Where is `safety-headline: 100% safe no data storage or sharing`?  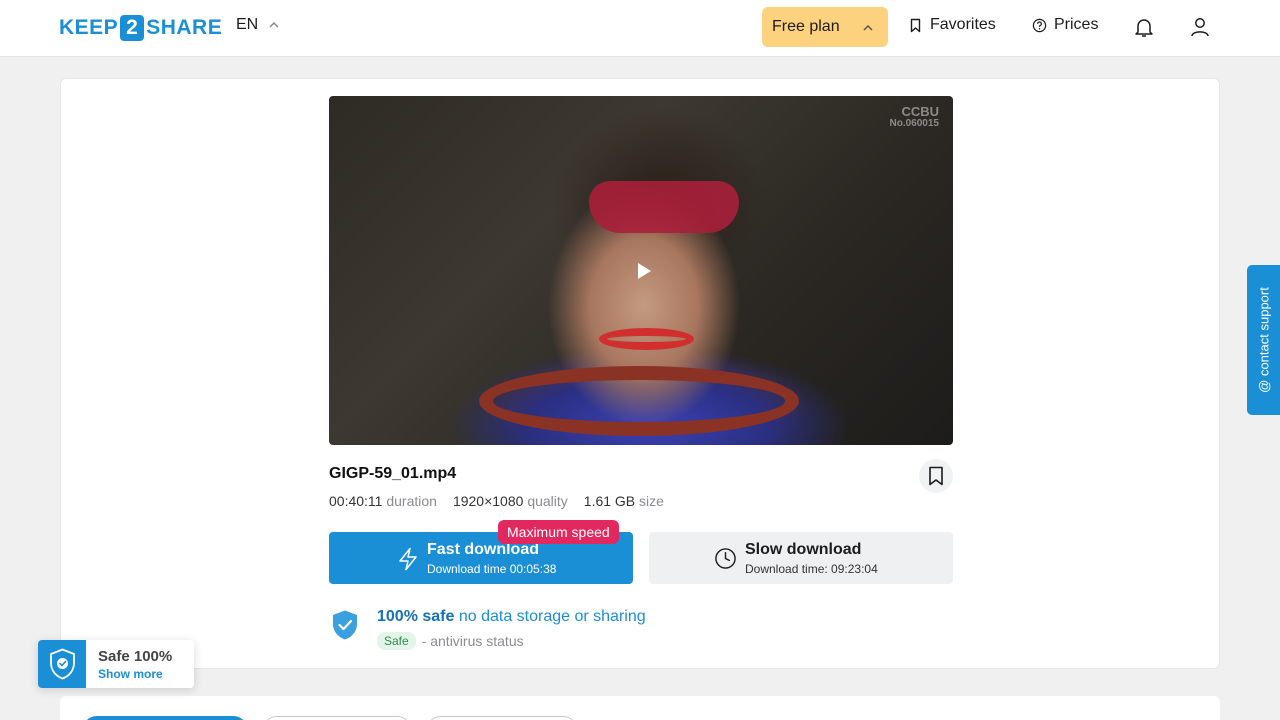 safety-headline: 100% safe no data storage or sharing is located at coordinates (511, 617).